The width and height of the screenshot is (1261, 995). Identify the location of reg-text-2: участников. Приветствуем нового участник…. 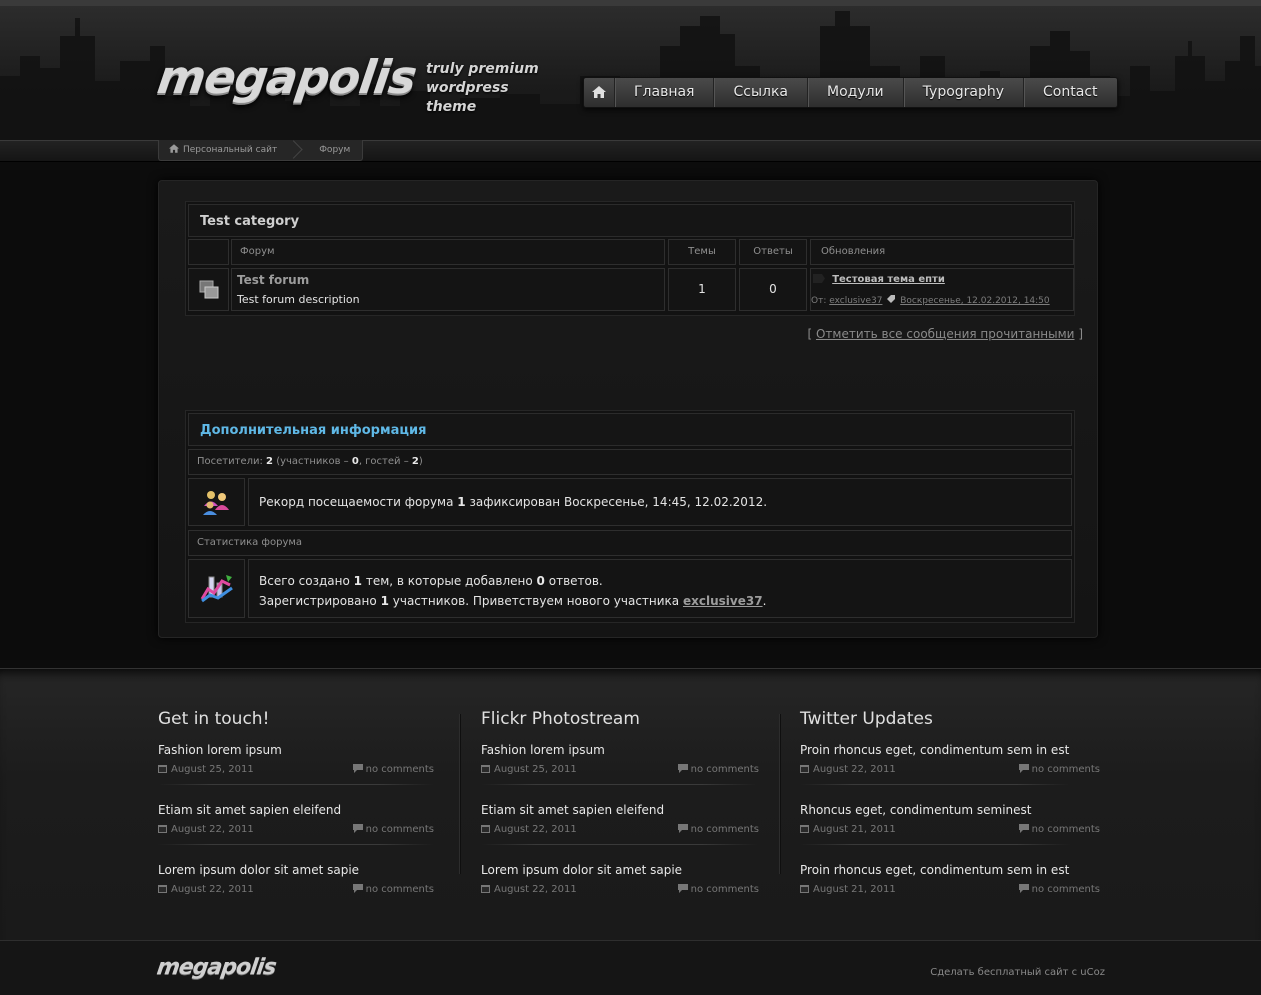
(536, 601).